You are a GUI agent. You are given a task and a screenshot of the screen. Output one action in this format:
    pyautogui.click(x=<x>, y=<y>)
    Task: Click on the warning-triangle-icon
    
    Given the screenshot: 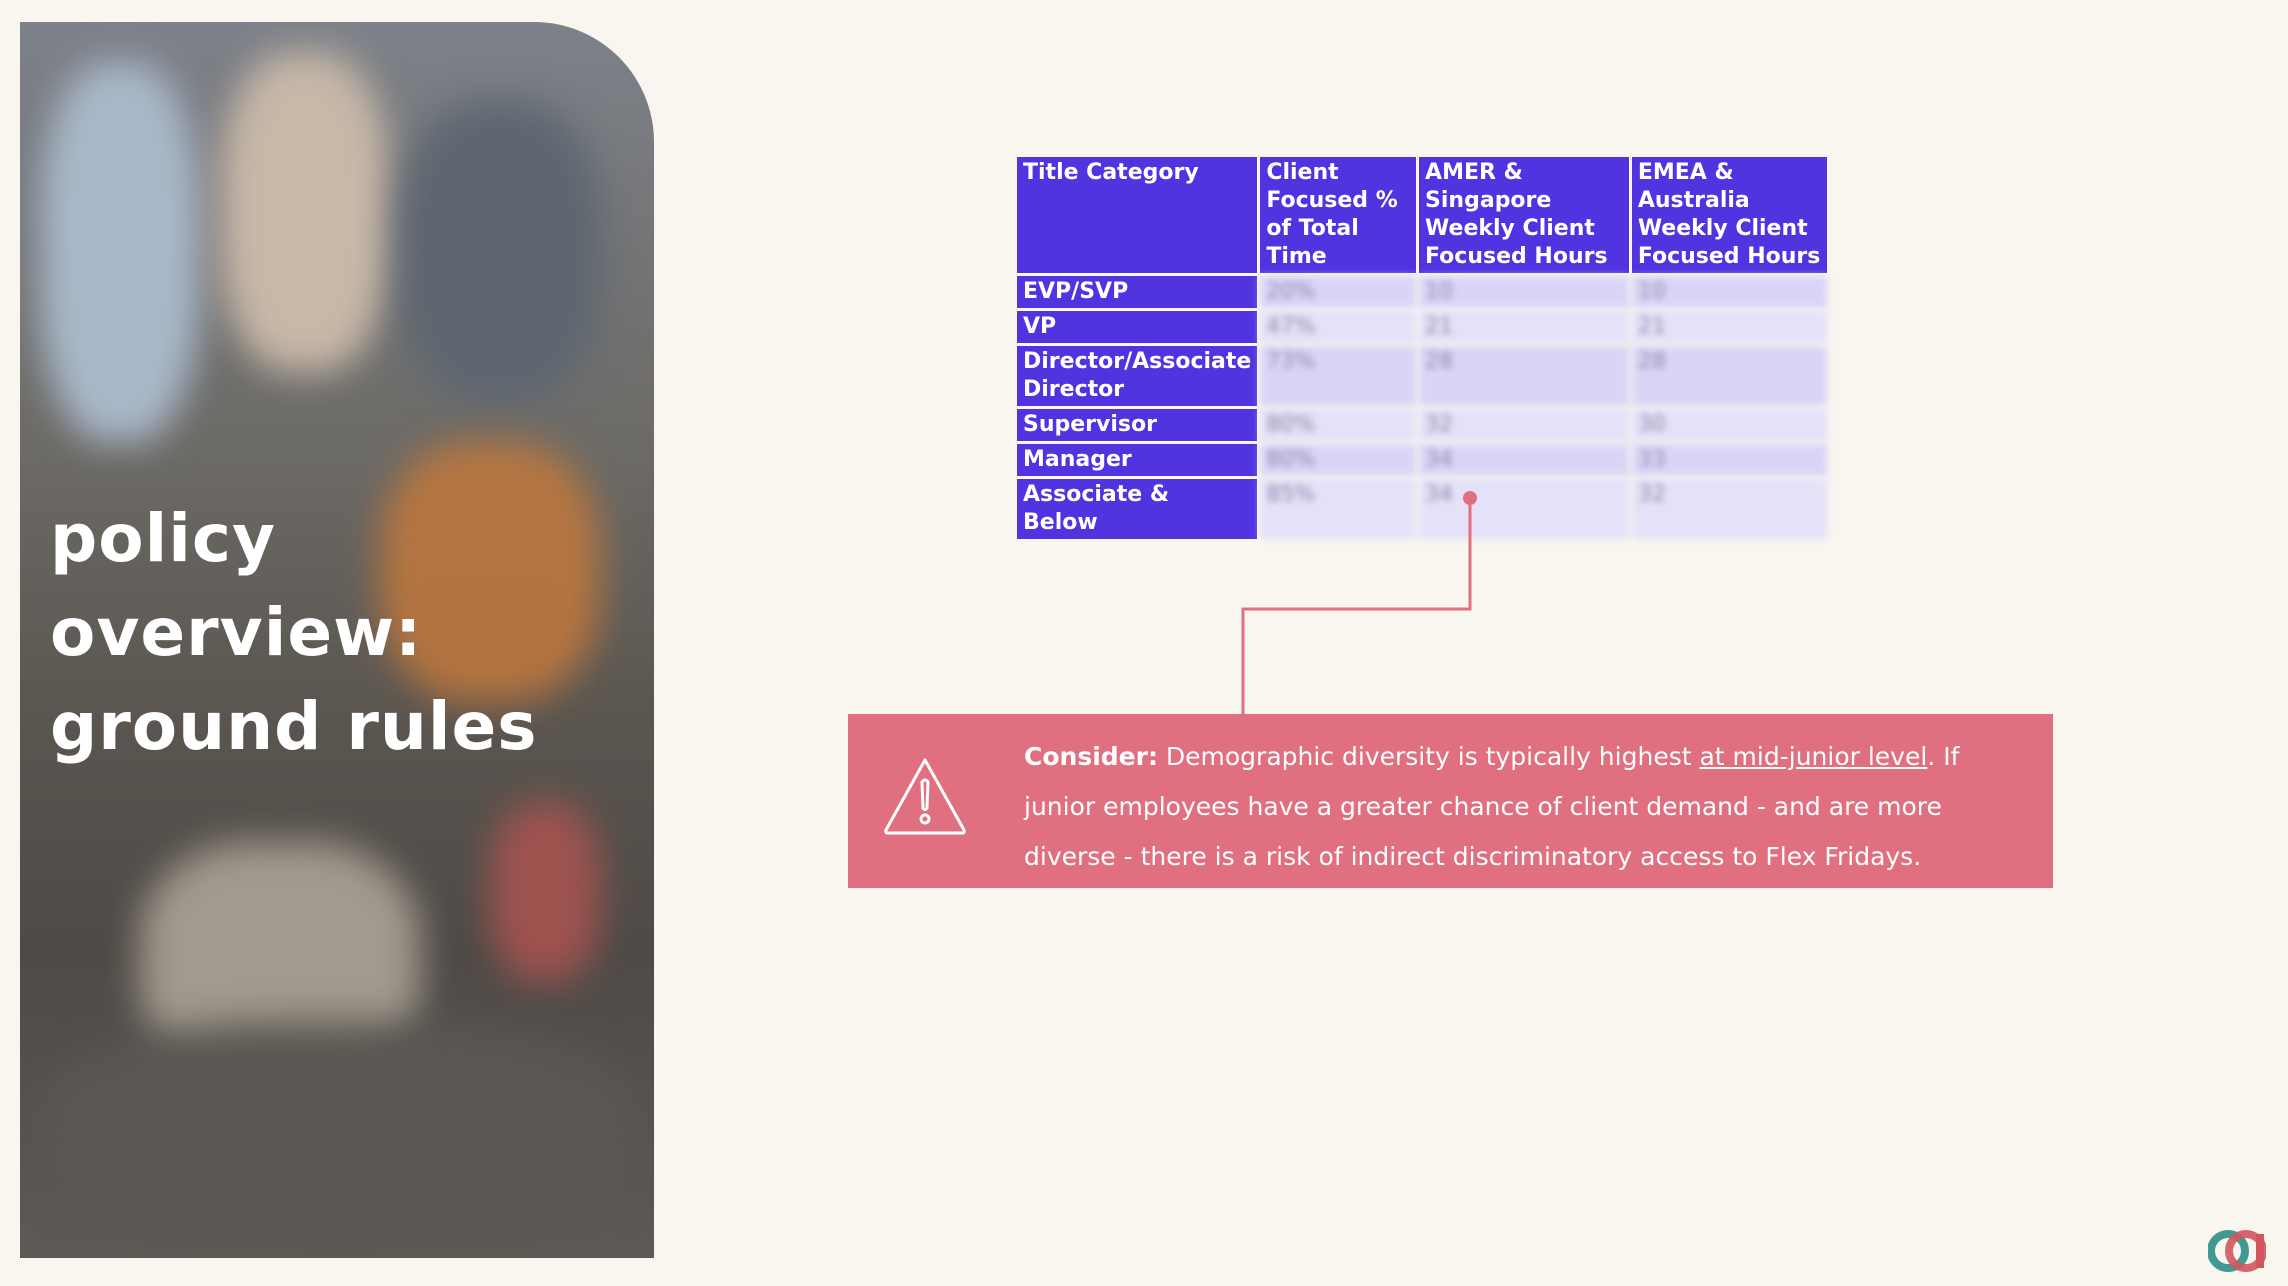 What is the action you would take?
    pyautogui.click(x=925, y=796)
    